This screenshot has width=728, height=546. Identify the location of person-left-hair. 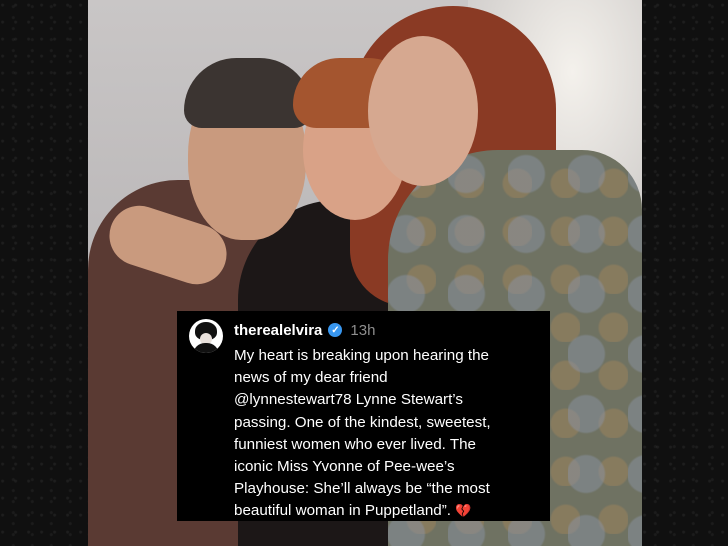
(248, 93).